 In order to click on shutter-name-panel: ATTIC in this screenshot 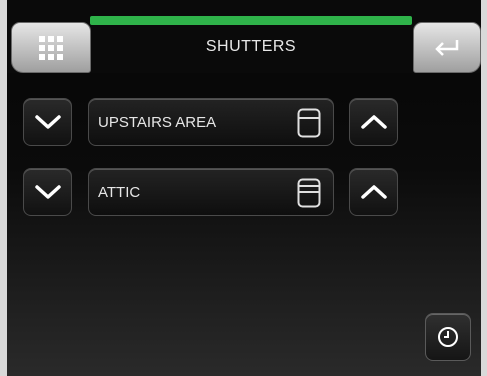, I will do `click(211, 192)`.